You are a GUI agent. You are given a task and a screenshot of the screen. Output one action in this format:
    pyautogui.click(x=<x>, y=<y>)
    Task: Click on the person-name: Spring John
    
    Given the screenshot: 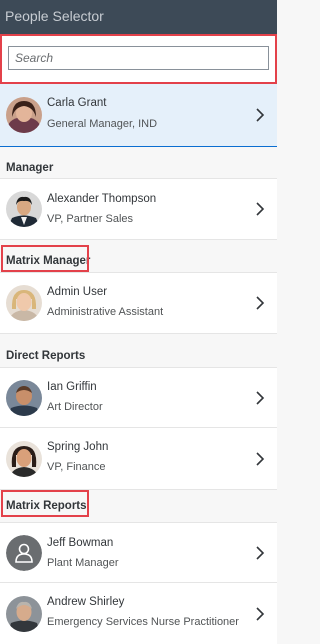 What is the action you would take?
    pyautogui.click(x=78, y=447)
    